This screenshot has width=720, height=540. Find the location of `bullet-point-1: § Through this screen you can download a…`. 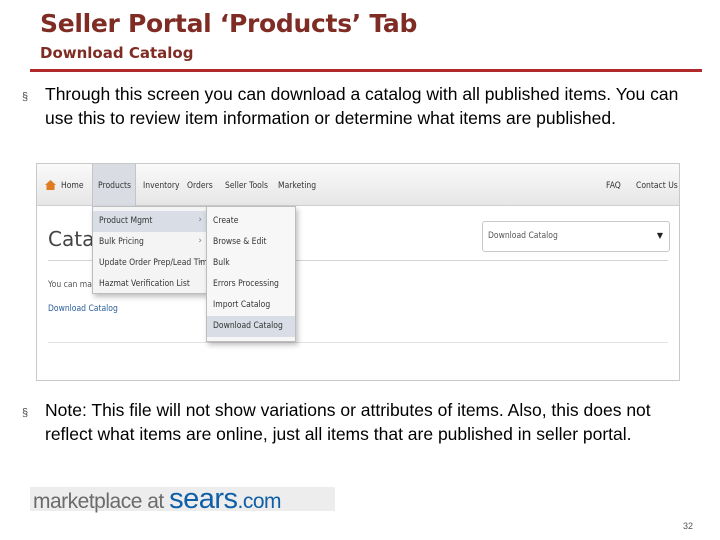

bullet-point-1: § Through this screen you can download a… is located at coordinates (362, 106).